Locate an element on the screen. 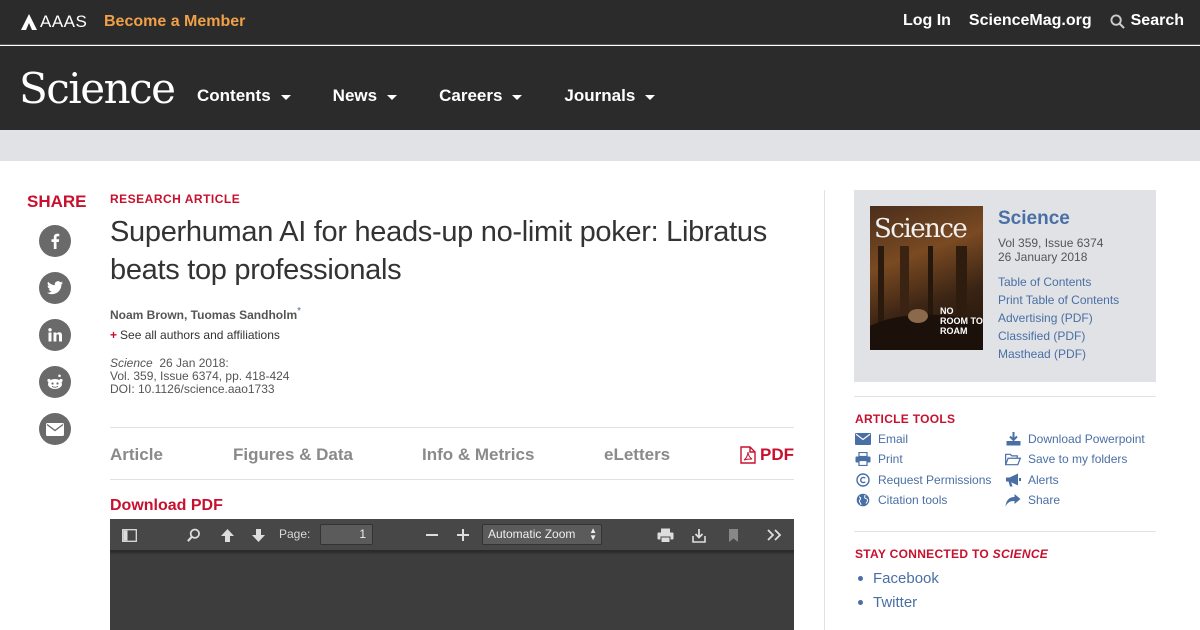 The width and height of the screenshot is (1200, 630). pdf-file-icon is located at coordinates (748, 455).